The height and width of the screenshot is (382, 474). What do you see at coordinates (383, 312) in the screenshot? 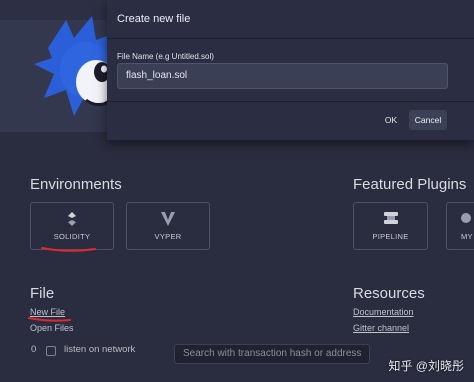
I see `documentation-link: Documentation` at bounding box center [383, 312].